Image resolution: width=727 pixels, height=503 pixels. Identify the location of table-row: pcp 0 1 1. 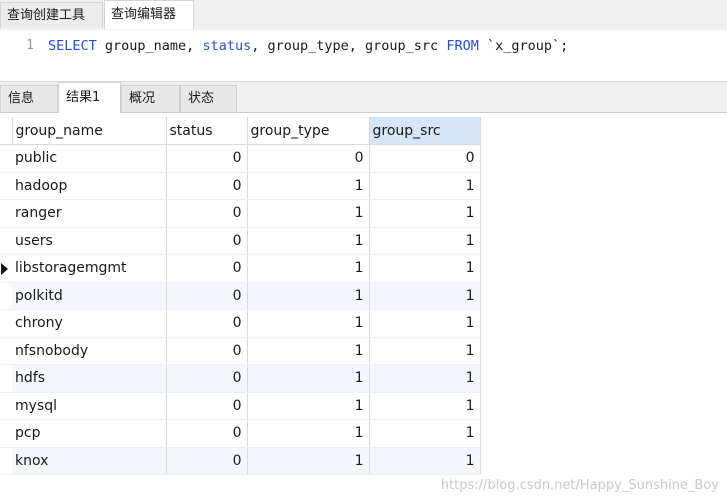
(240, 433).